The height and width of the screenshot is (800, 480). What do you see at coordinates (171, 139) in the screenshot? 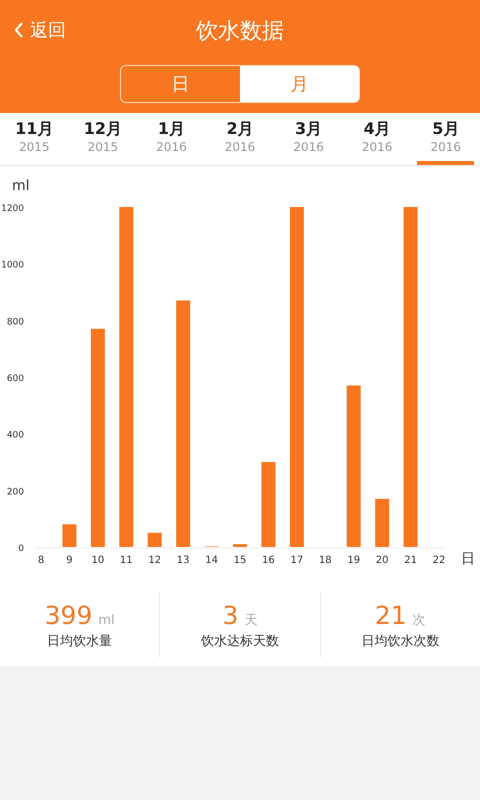
I see `month-tab: 1月 2016` at bounding box center [171, 139].